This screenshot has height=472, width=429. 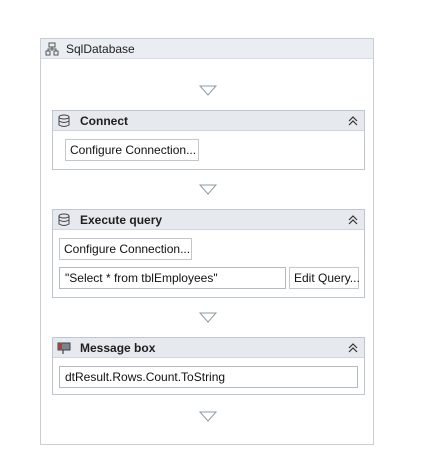 What do you see at coordinates (208, 377) in the screenshot?
I see `message-text-field: dtResult.Rows.Count.ToString` at bounding box center [208, 377].